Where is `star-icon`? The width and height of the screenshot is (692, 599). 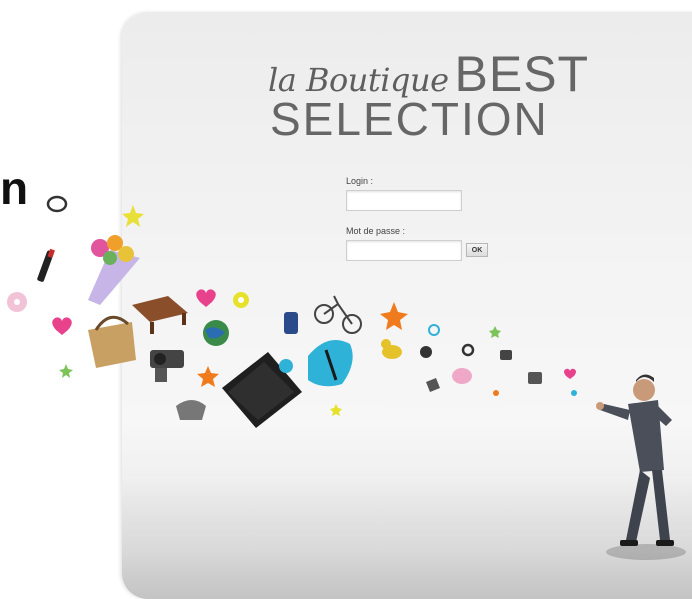 star-icon is located at coordinates (133, 216).